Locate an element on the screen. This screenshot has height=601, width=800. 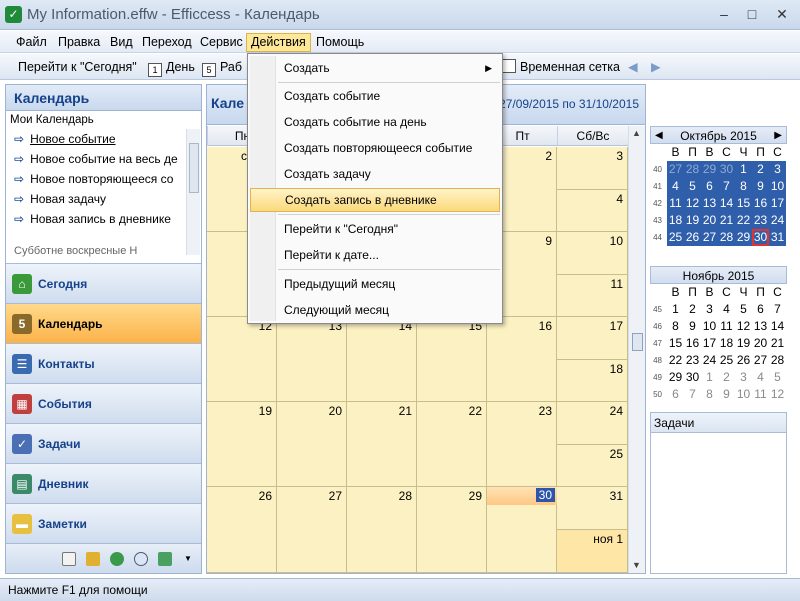
goto-today-button: Перейти к "Сегодня" is located at coordinates (77, 67).